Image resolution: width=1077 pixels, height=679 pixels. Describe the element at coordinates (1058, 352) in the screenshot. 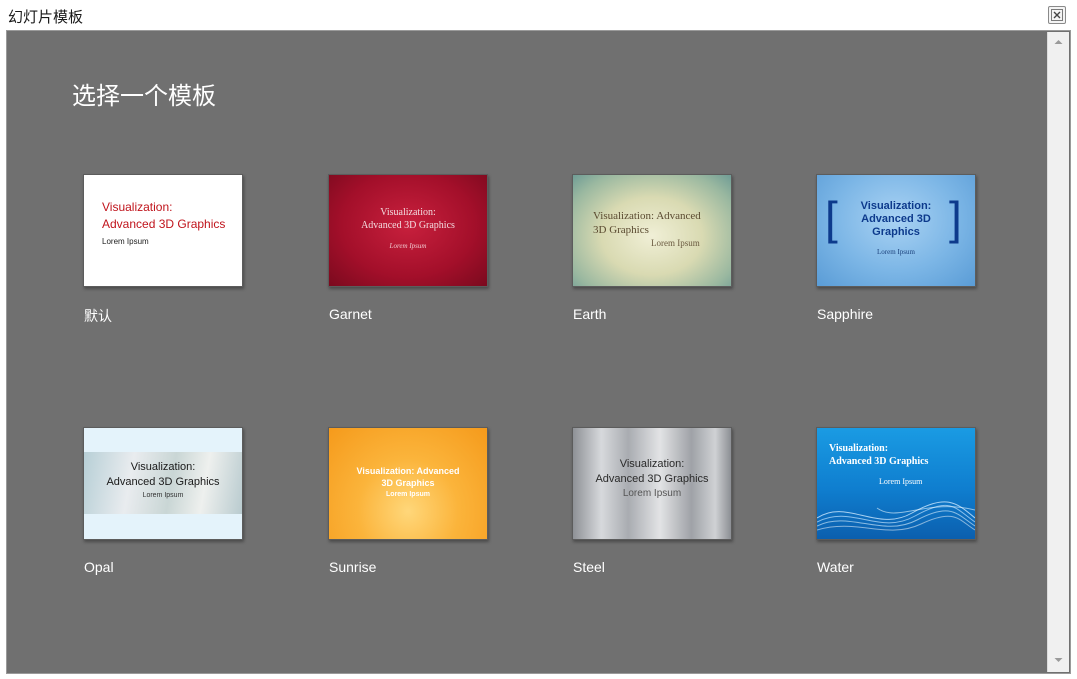

I see `vertical-scrollbar` at that location.